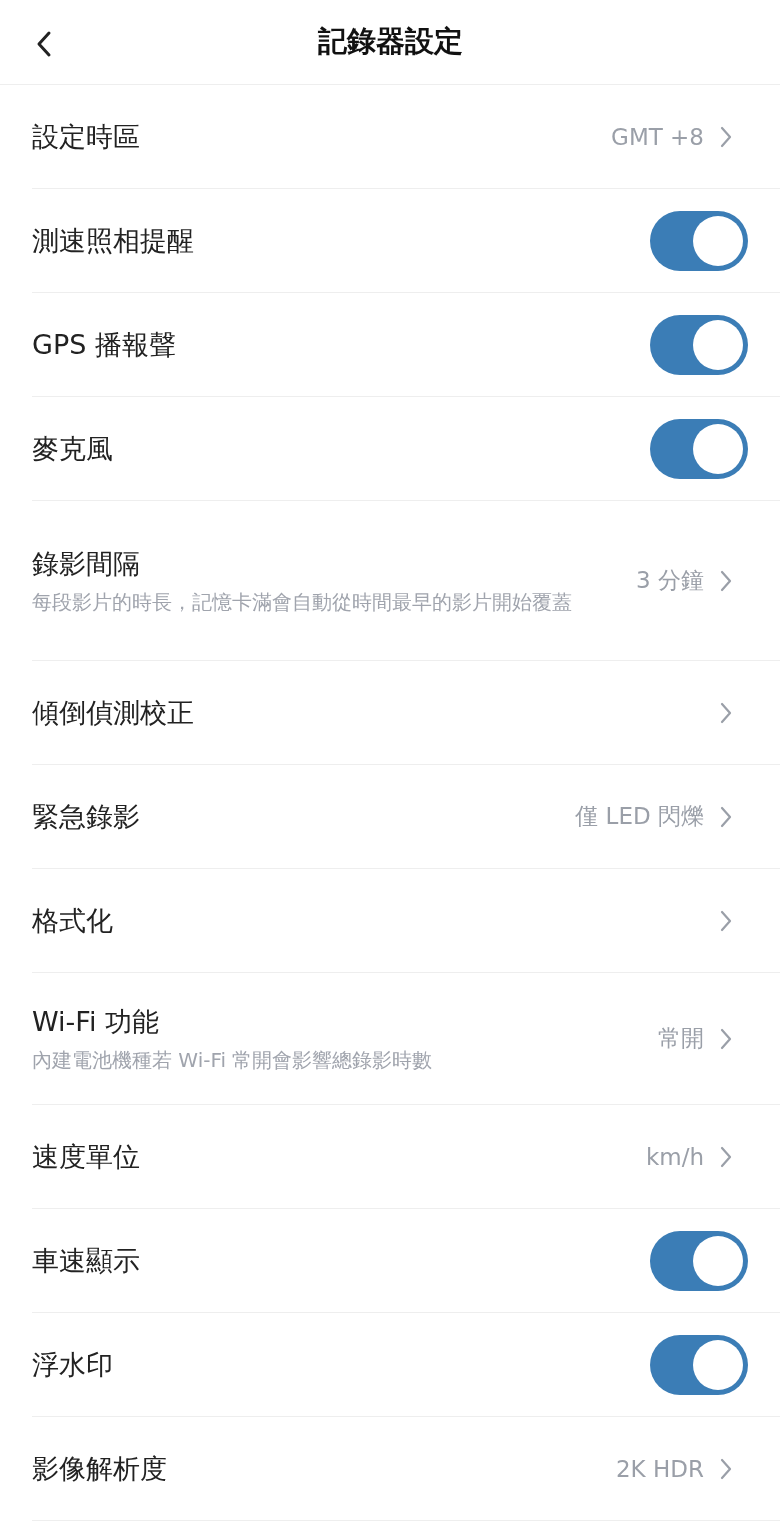 The image size is (780, 1534). What do you see at coordinates (100, 1468) in the screenshot?
I see `setting-label: 影像解析度` at bounding box center [100, 1468].